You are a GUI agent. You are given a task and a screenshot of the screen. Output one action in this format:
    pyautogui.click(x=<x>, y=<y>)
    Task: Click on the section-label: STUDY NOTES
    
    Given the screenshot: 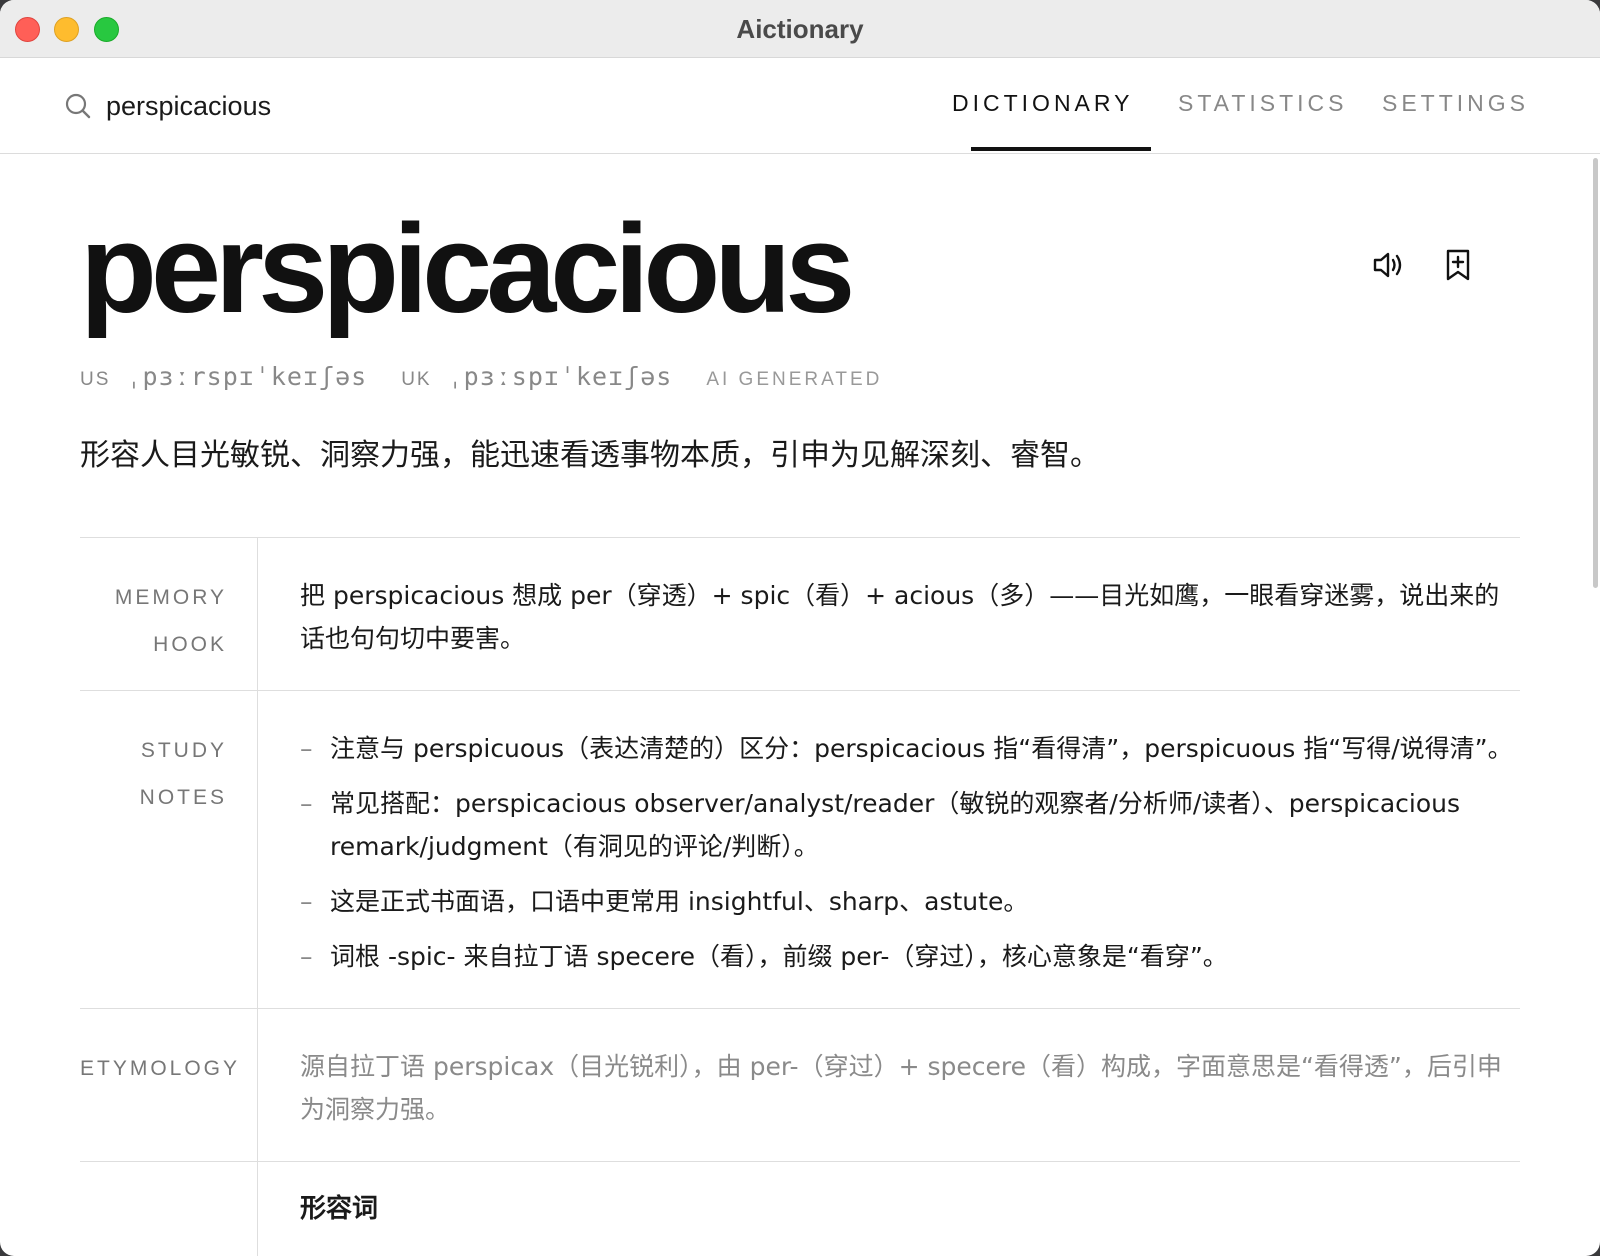 What is the action you would take?
    pyautogui.click(x=169, y=849)
    